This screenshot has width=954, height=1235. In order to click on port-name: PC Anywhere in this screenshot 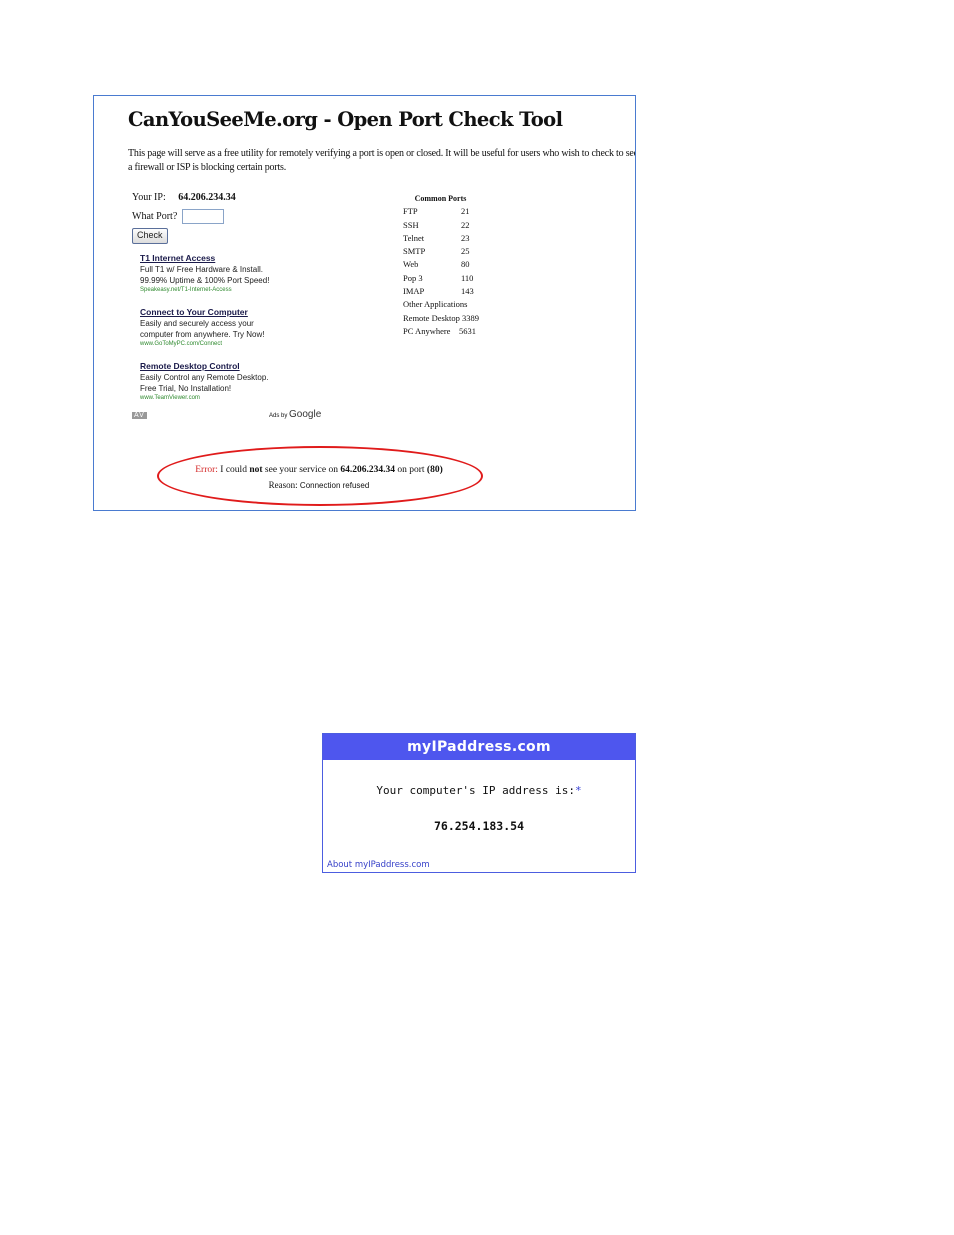, I will do `click(427, 330)`.